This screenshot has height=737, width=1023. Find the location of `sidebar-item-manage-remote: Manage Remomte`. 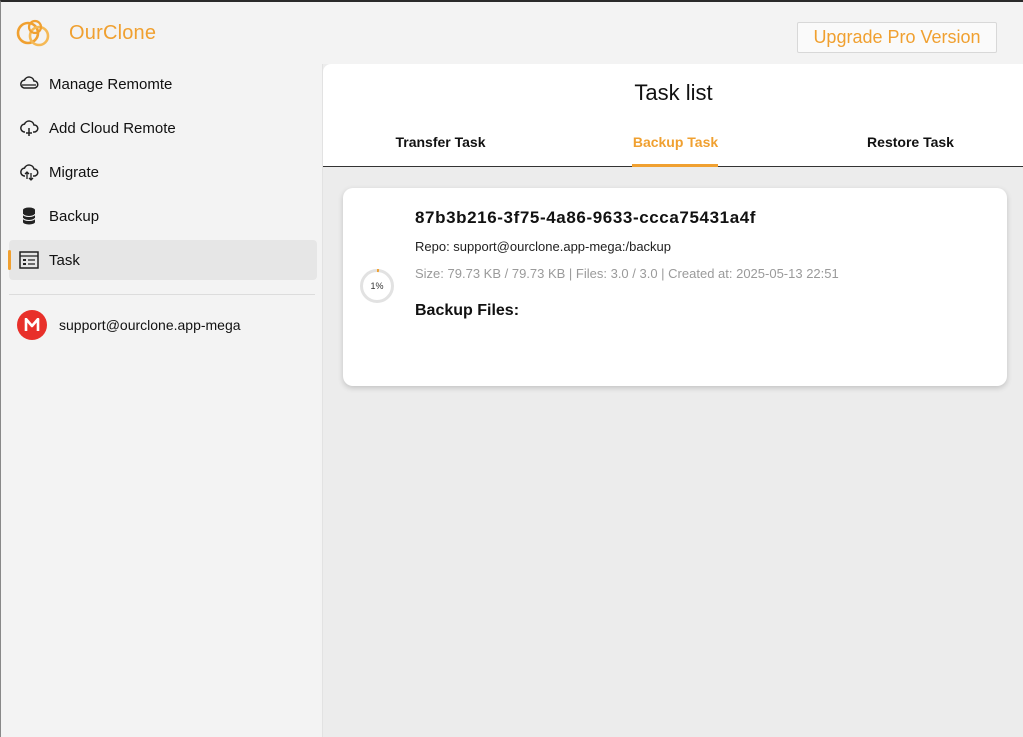

sidebar-item-manage-remote: Manage Remomte is located at coordinates (163, 84).